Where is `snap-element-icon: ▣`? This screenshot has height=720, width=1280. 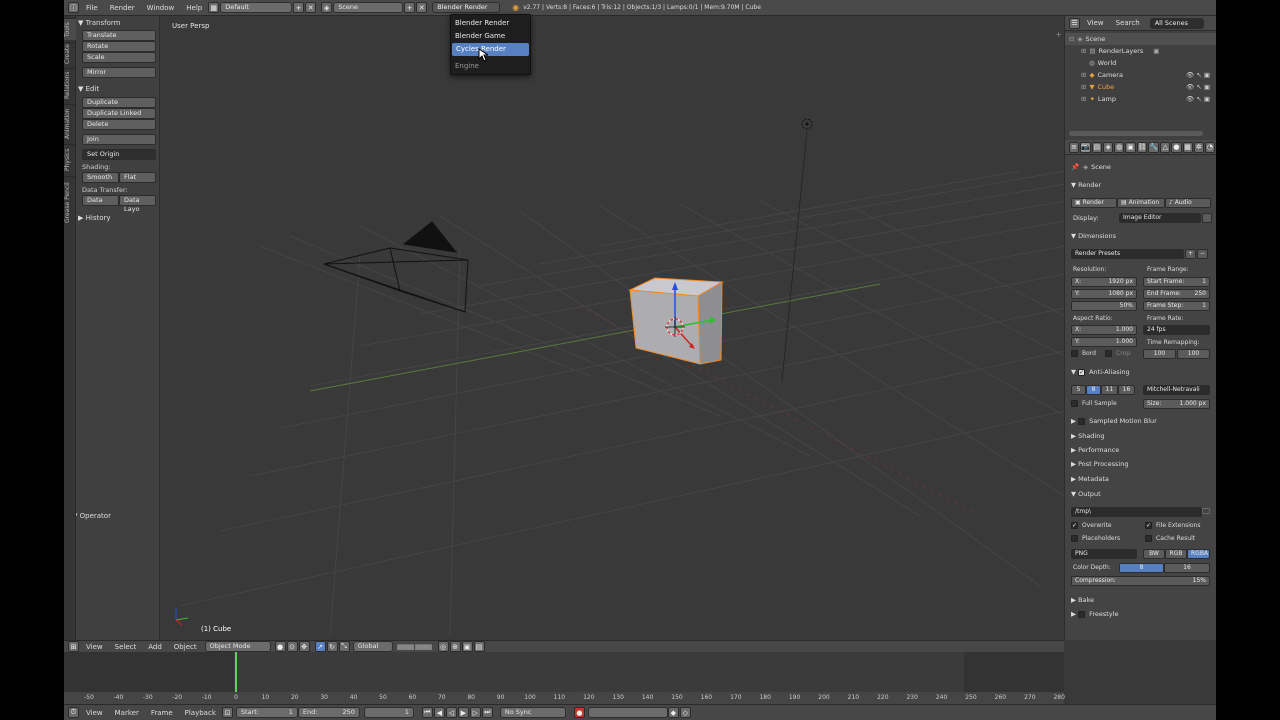
snap-element-icon: ▣ is located at coordinates (467, 646).